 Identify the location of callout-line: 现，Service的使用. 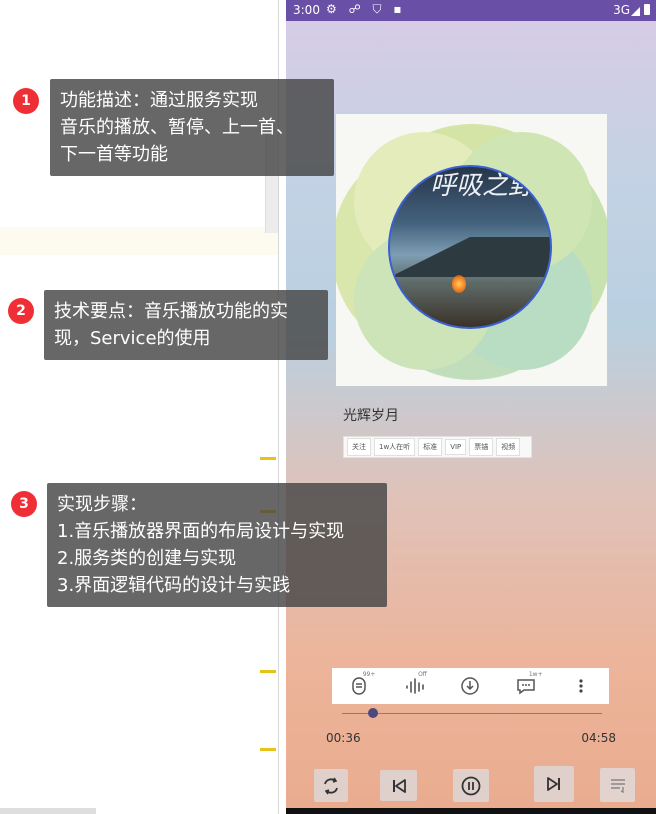
(132, 338).